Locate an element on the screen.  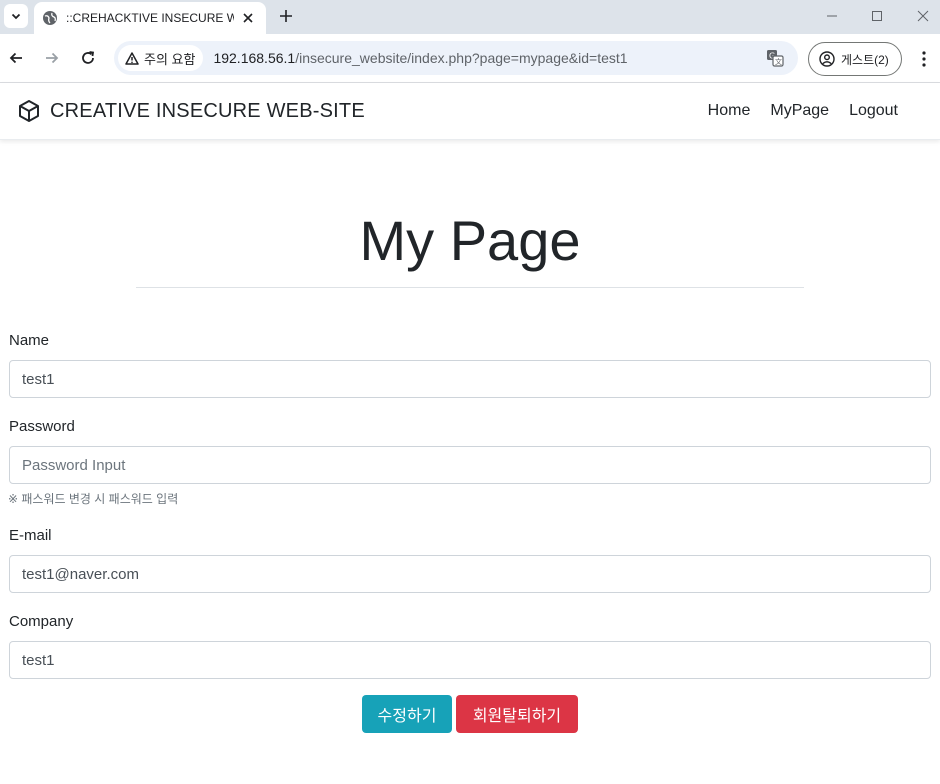
minimize-icon is located at coordinates (832, 16).